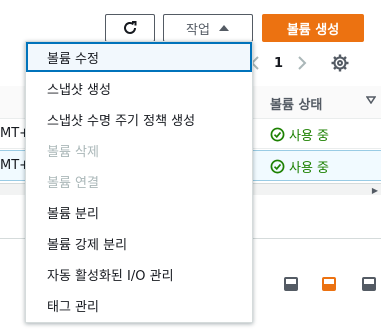 This screenshot has height=331, width=381. Describe the element at coordinates (139, 57) in the screenshot. I see `menu-item-modify-volume: 볼륨 수정` at that location.